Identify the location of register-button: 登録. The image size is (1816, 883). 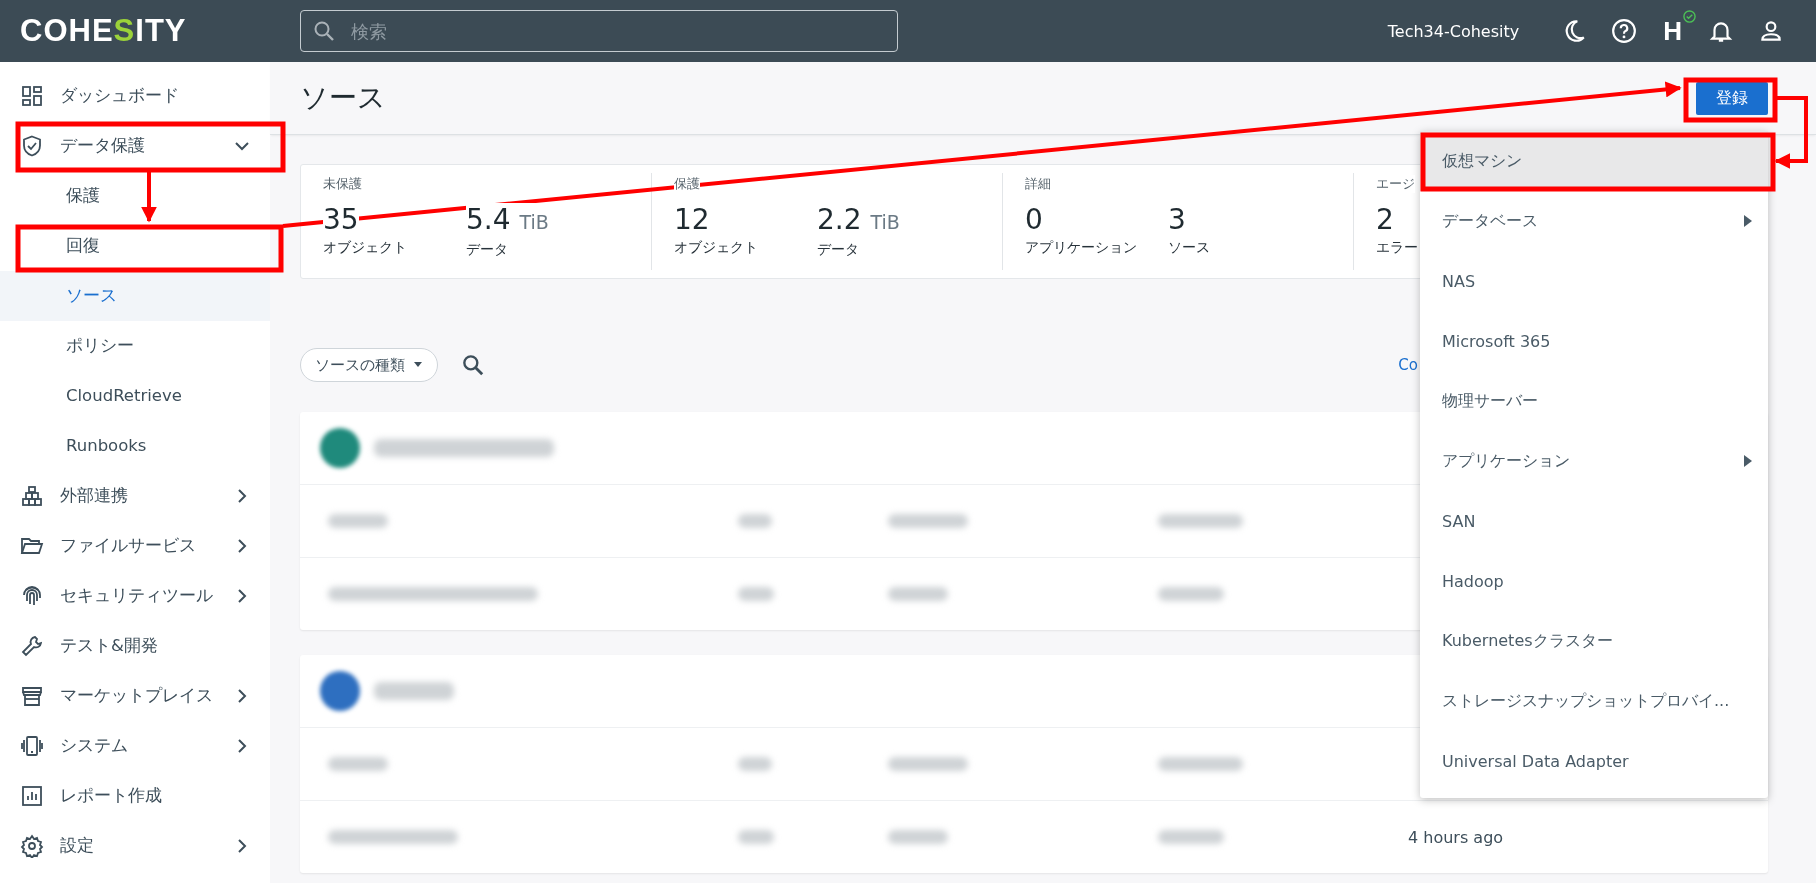
(1732, 98).